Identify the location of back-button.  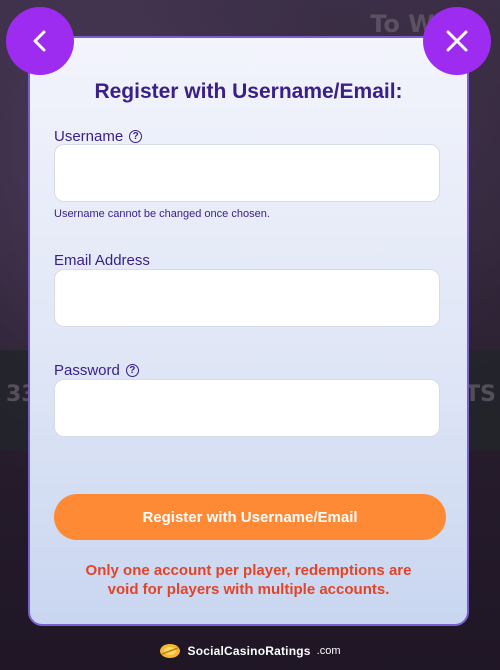
(40, 41).